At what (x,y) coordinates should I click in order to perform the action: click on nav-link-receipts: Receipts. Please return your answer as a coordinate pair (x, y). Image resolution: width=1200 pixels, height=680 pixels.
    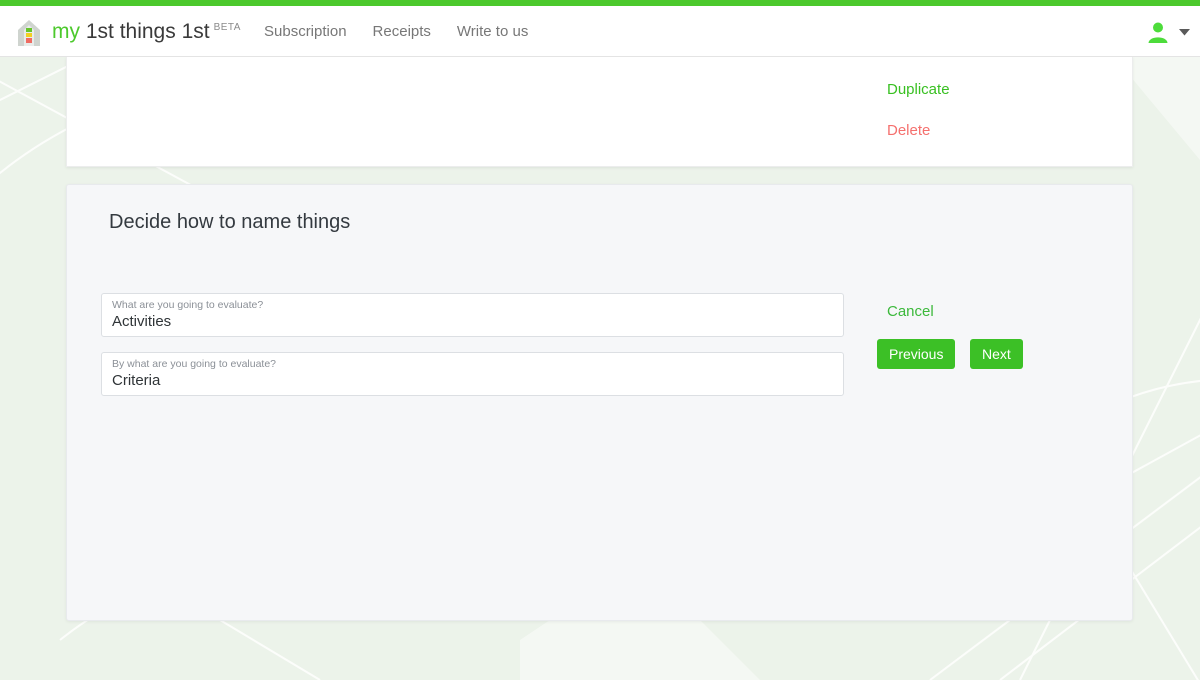
    Looking at the image, I should click on (402, 31).